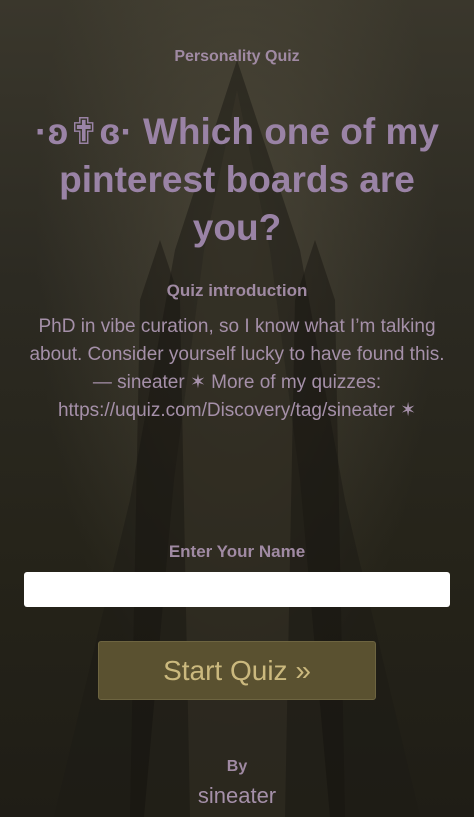 This screenshot has height=817, width=474. Describe the element at coordinates (237, 670) in the screenshot. I see `start-quiz-button: Start Quiz »` at that location.